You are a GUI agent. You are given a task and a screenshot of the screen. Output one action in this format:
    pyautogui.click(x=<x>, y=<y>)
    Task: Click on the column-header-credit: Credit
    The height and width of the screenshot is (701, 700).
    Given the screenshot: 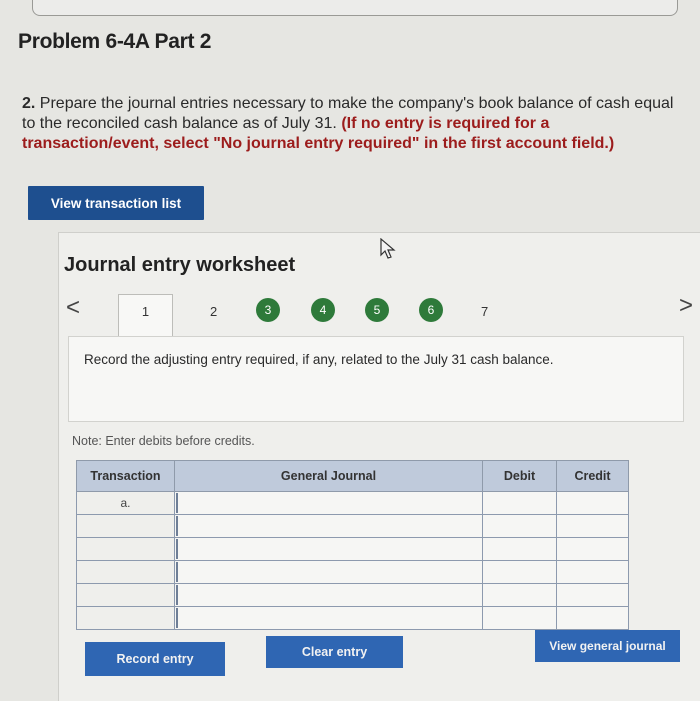 What is the action you would take?
    pyautogui.click(x=592, y=476)
    